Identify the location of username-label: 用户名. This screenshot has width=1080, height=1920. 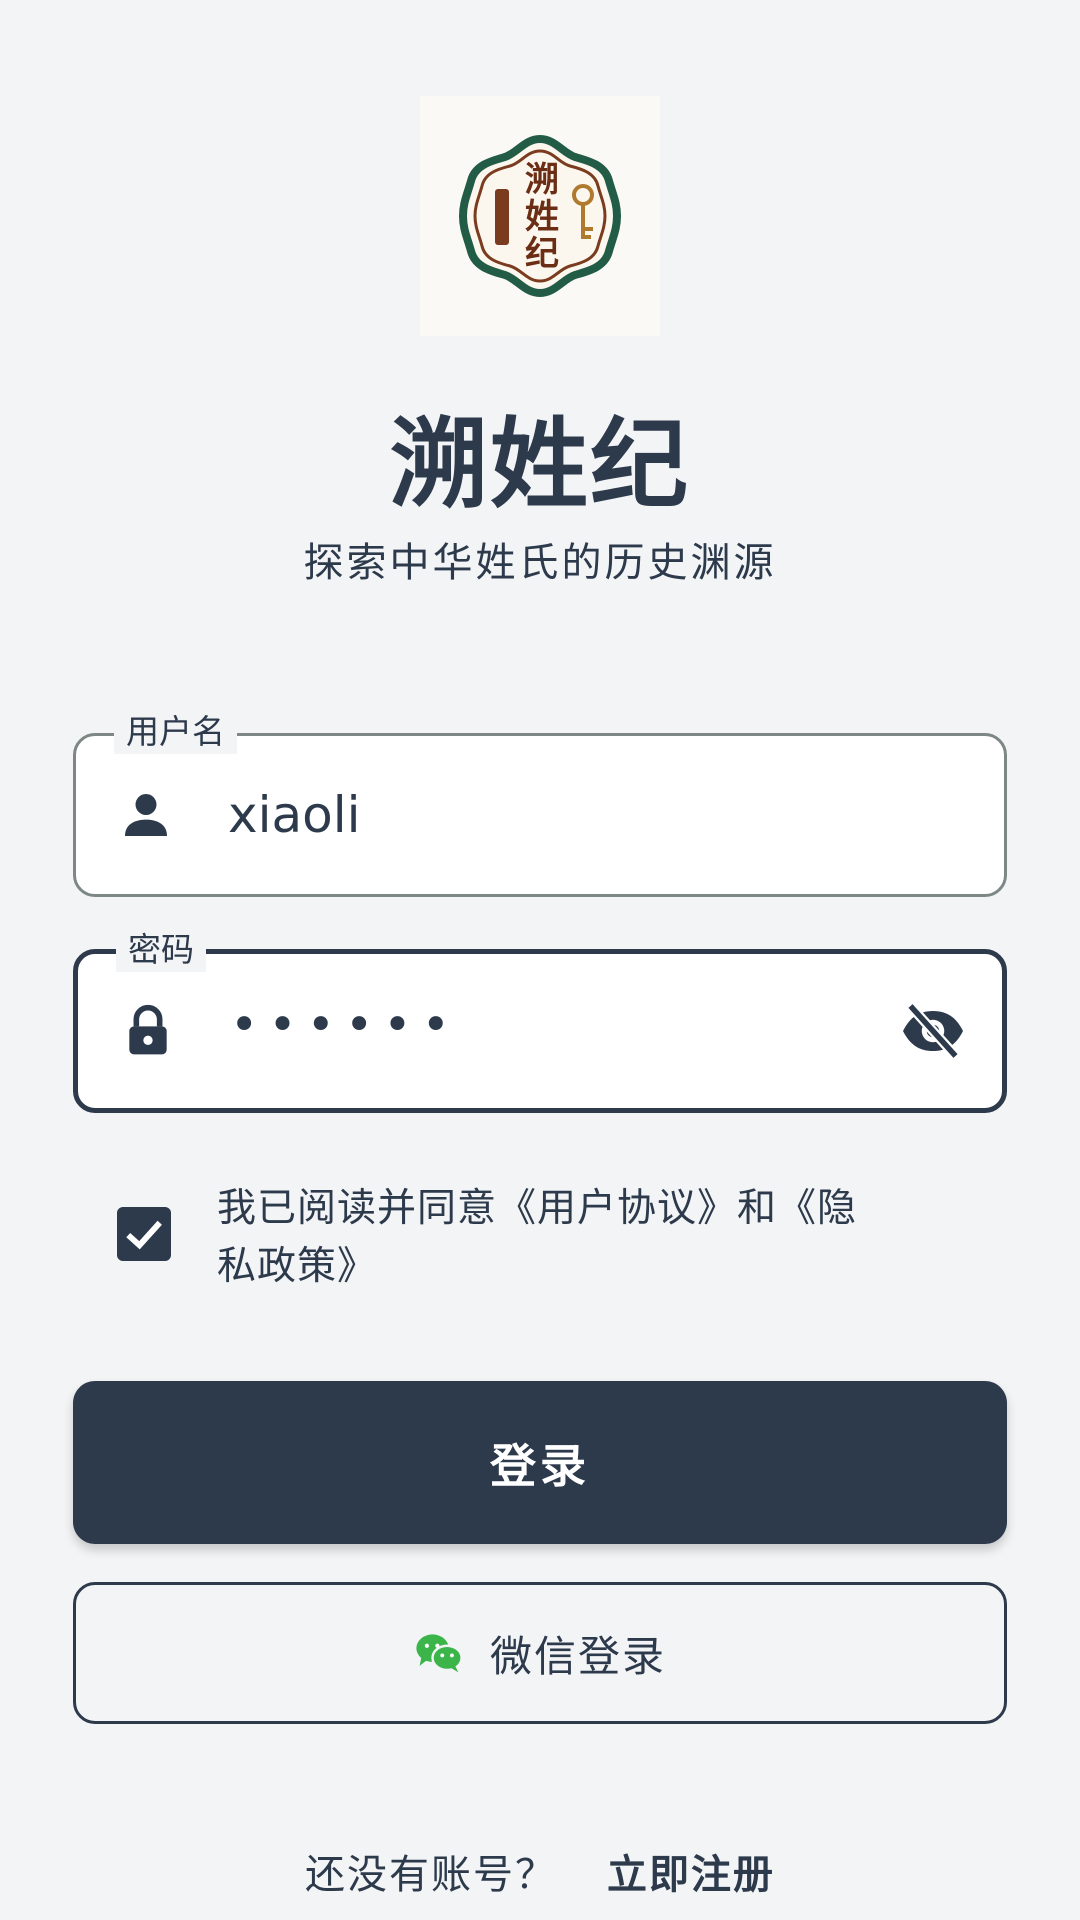
(175, 732).